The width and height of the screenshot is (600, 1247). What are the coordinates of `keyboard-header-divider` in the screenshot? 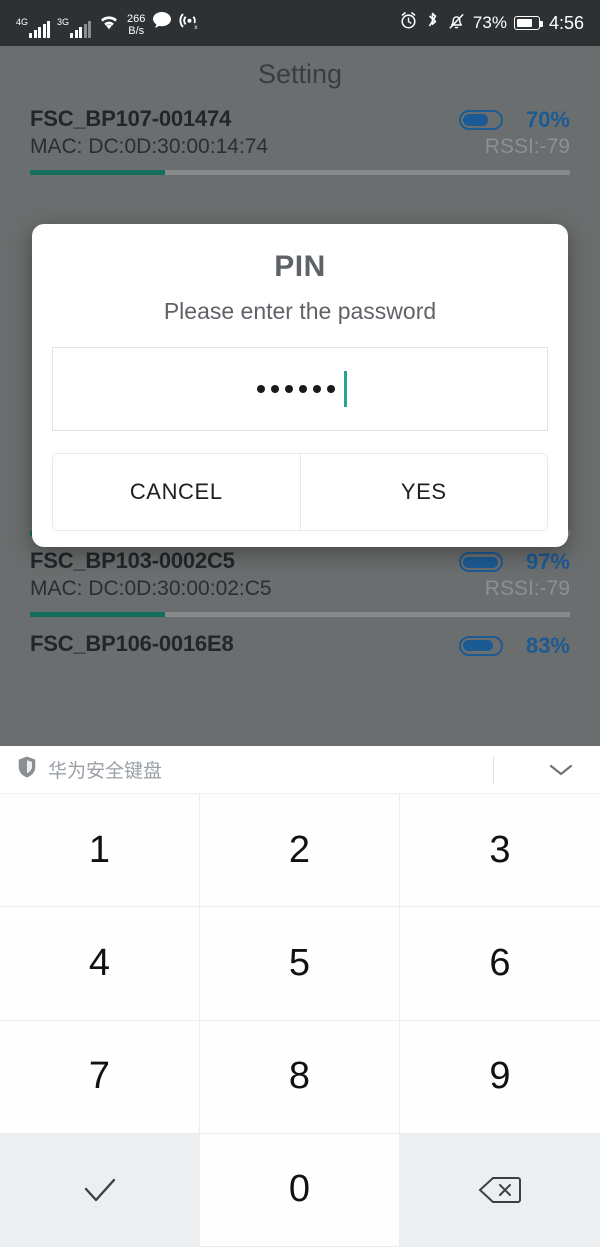 It's located at (493, 769).